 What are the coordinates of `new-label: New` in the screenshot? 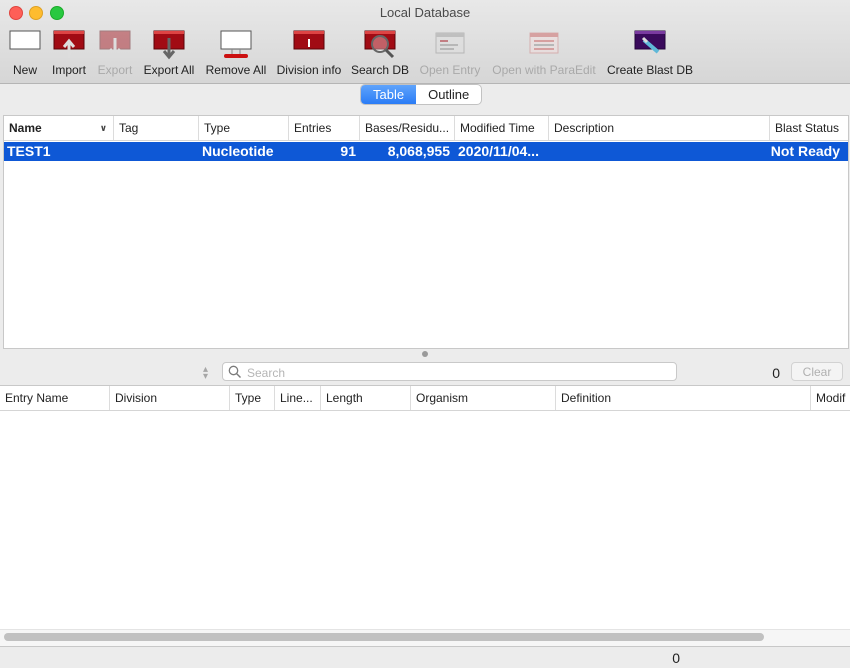 It's located at (24, 70).